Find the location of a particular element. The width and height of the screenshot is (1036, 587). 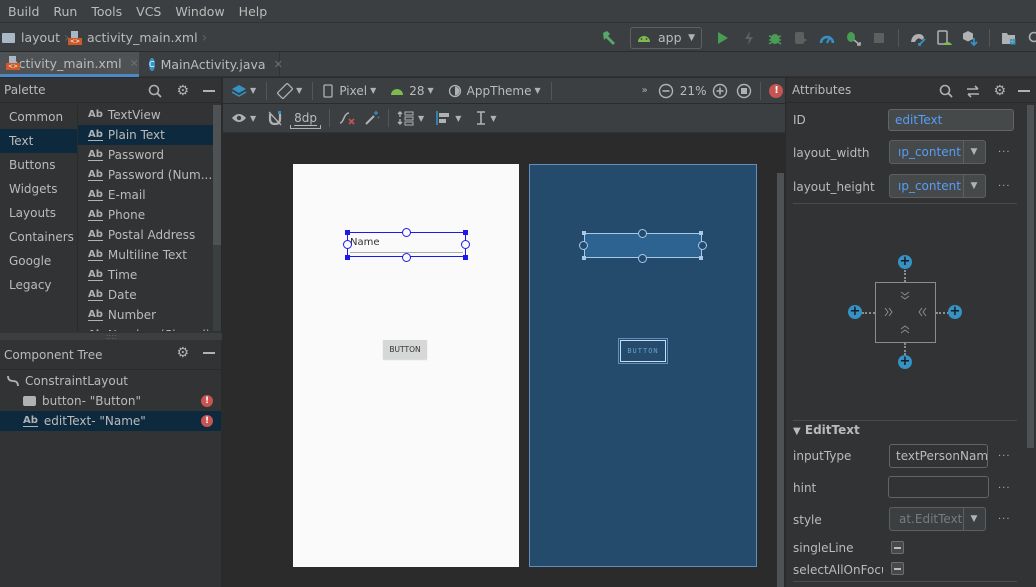

swap-view-icon is located at coordinates (973, 91).